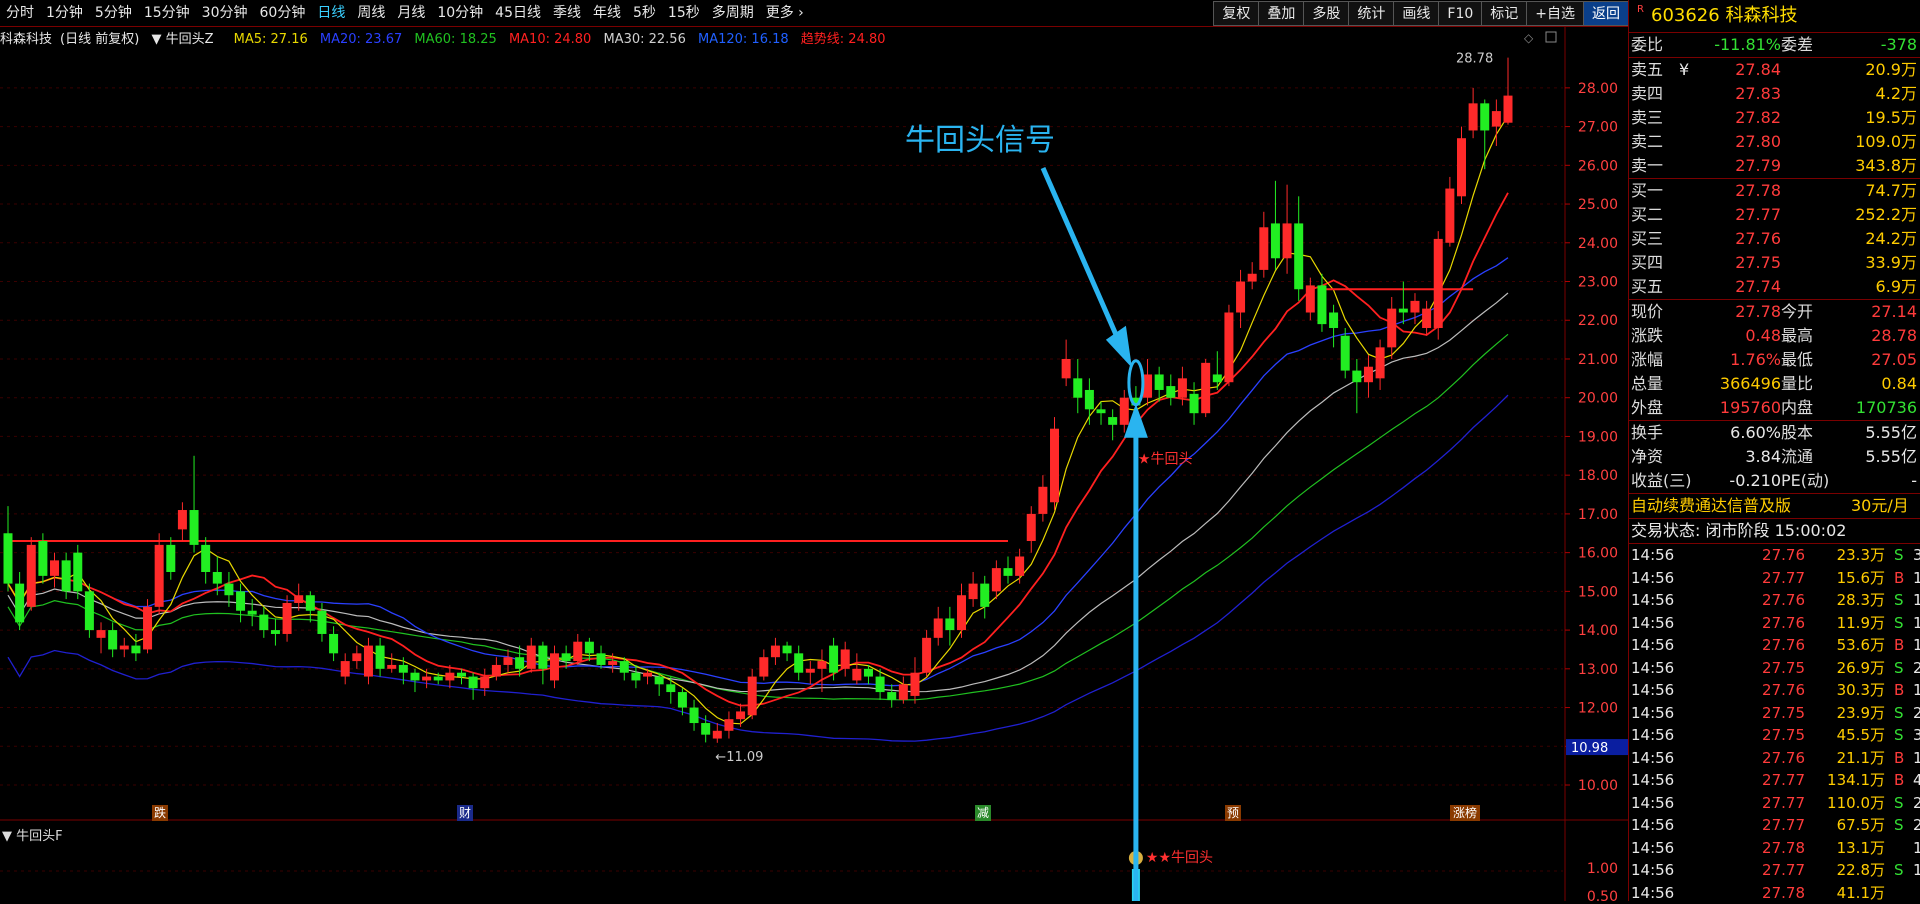  What do you see at coordinates (1765, 578) in the screenshot?
I see `tick-price: 27.77` at bounding box center [1765, 578].